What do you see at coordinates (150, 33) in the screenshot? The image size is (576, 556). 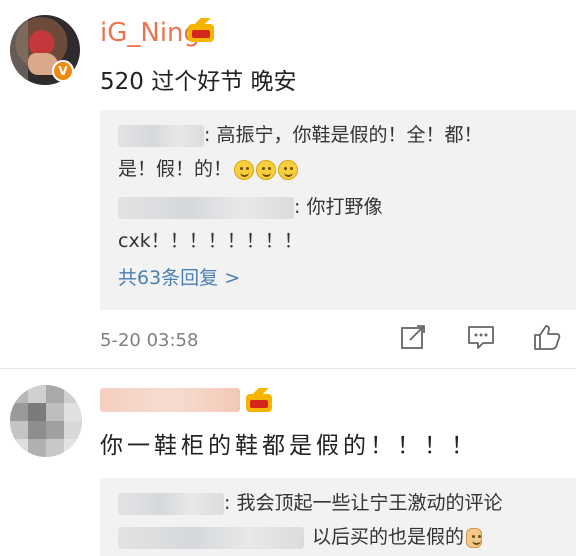 I see `username: iG_Ning` at bounding box center [150, 33].